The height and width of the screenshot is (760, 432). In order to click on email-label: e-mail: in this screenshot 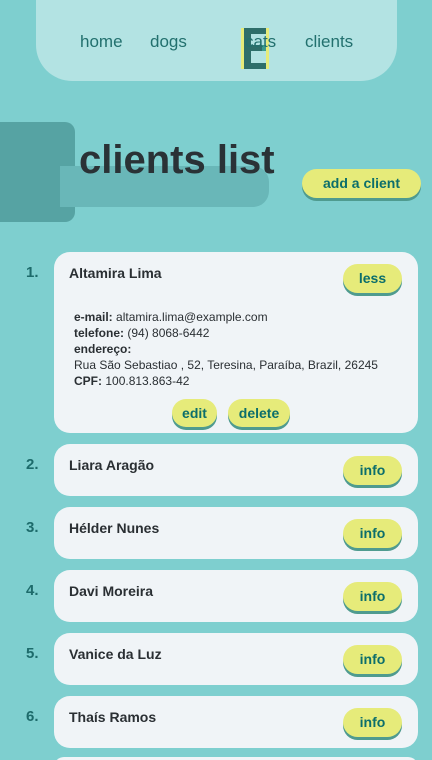, I will do `click(93, 317)`.